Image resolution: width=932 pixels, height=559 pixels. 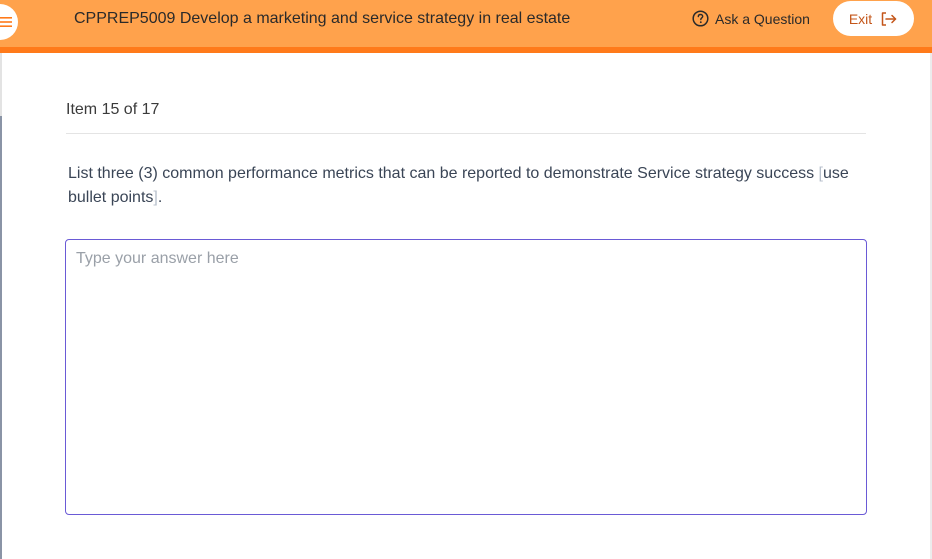 I want to click on ask-question-label: Ask a Question, so click(x=762, y=18).